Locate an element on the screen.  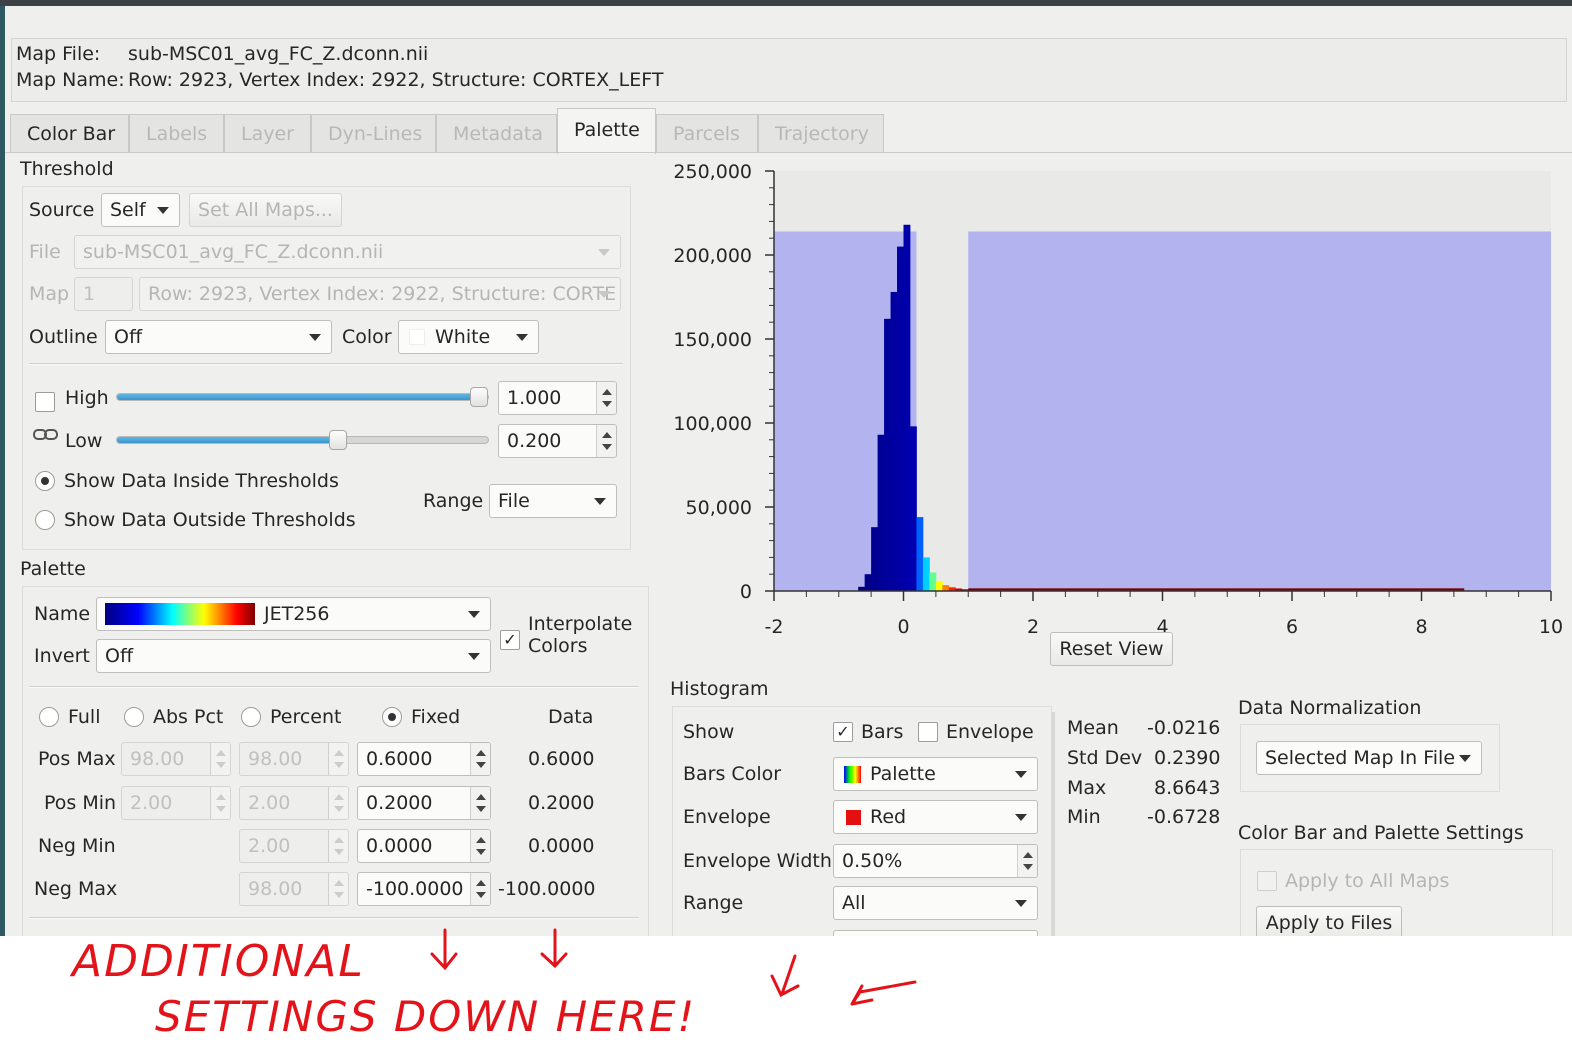
pos-min-abs-pct-spinbox: 2.00 is located at coordinates (176, 803).